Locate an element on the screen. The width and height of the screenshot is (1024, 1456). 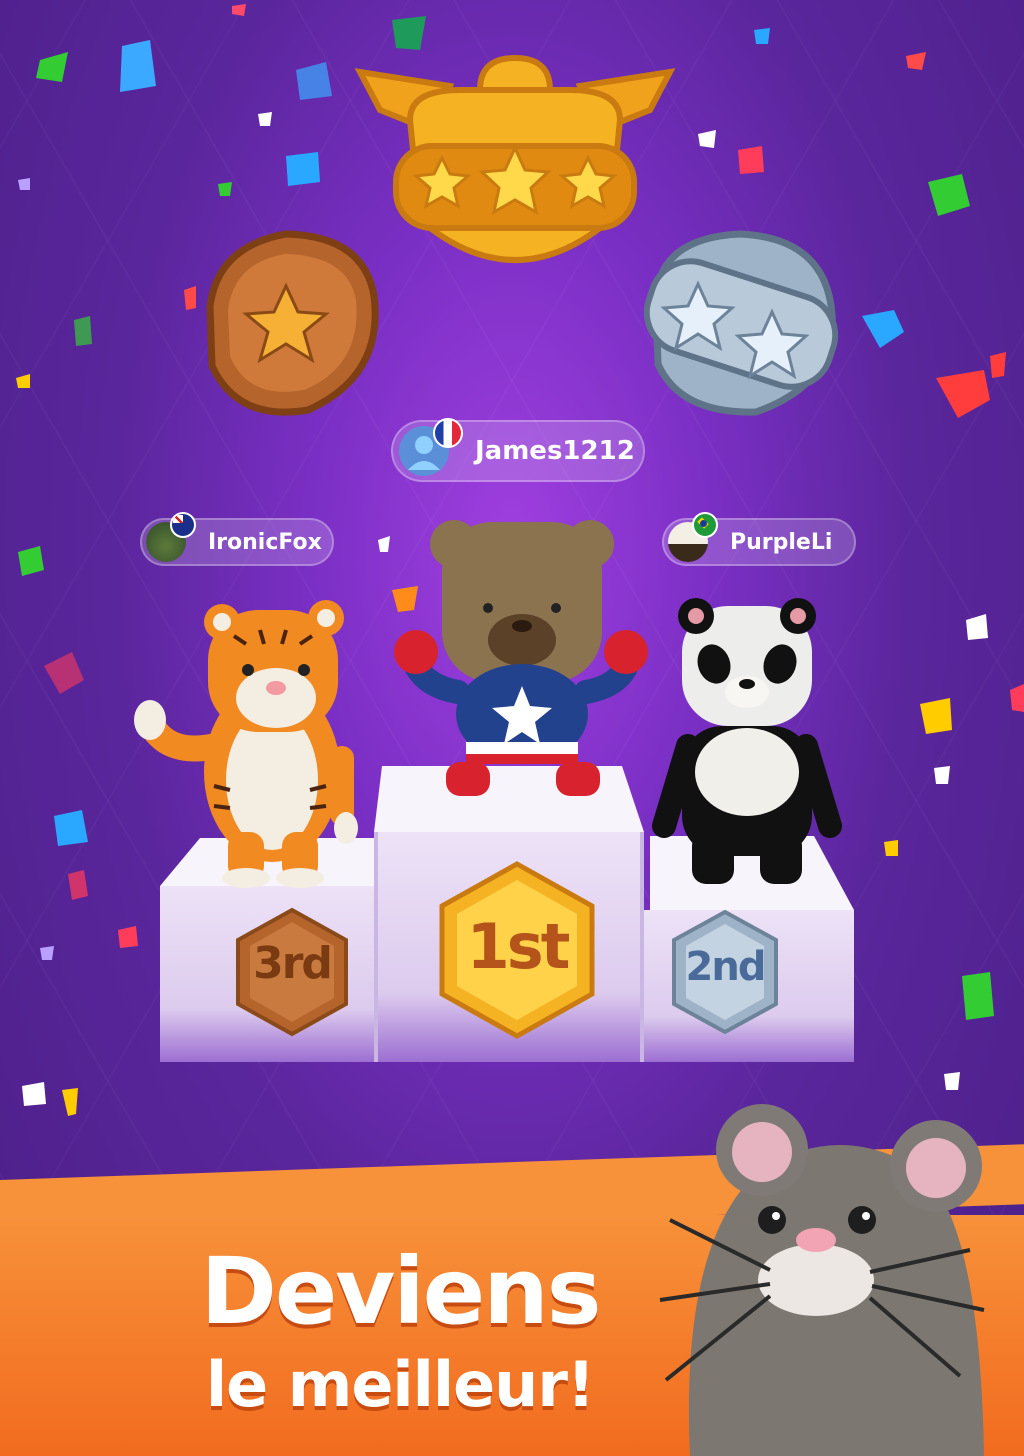
headline-line2: le meilleur! is located at coordinates (400, 1384).